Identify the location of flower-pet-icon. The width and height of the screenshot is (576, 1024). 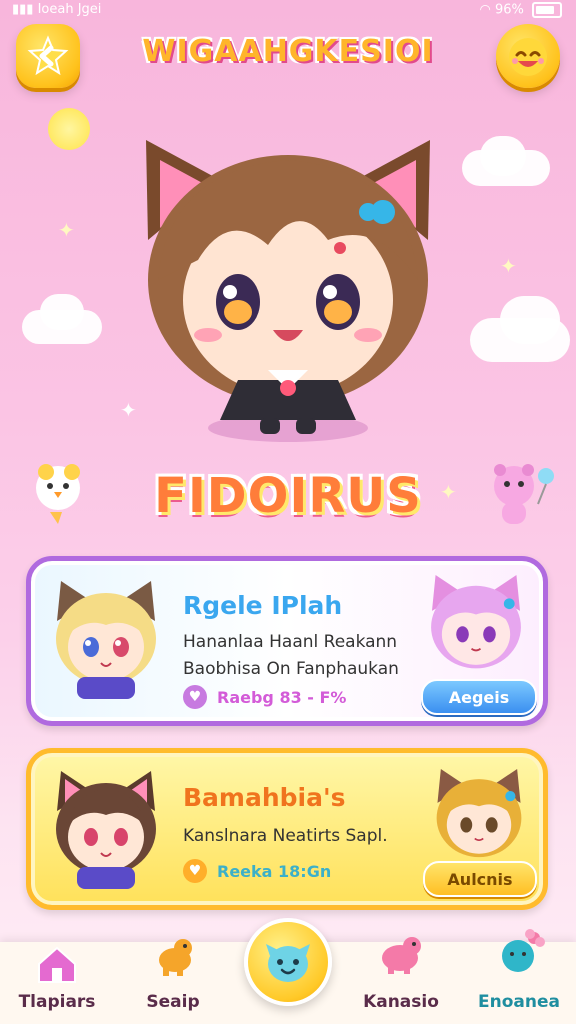
(523, 950).